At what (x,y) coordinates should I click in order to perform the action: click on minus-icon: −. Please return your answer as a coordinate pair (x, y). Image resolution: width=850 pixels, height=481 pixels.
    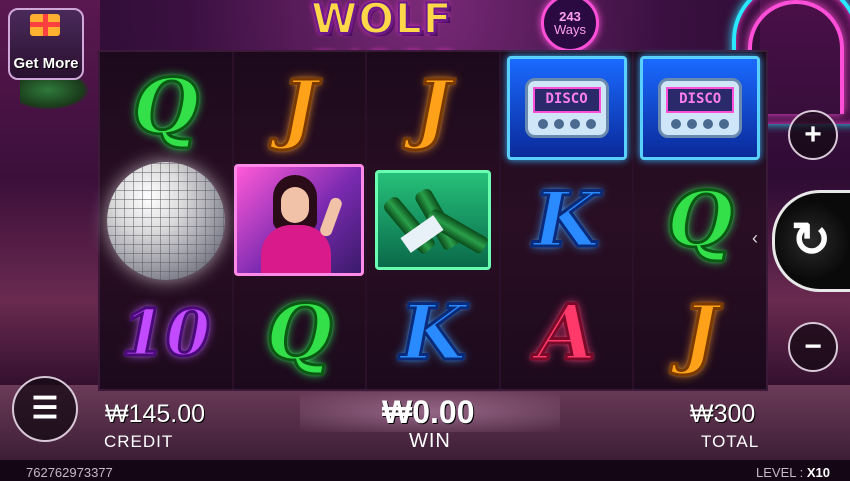
    Looking at the image, I should click on (813, 346).